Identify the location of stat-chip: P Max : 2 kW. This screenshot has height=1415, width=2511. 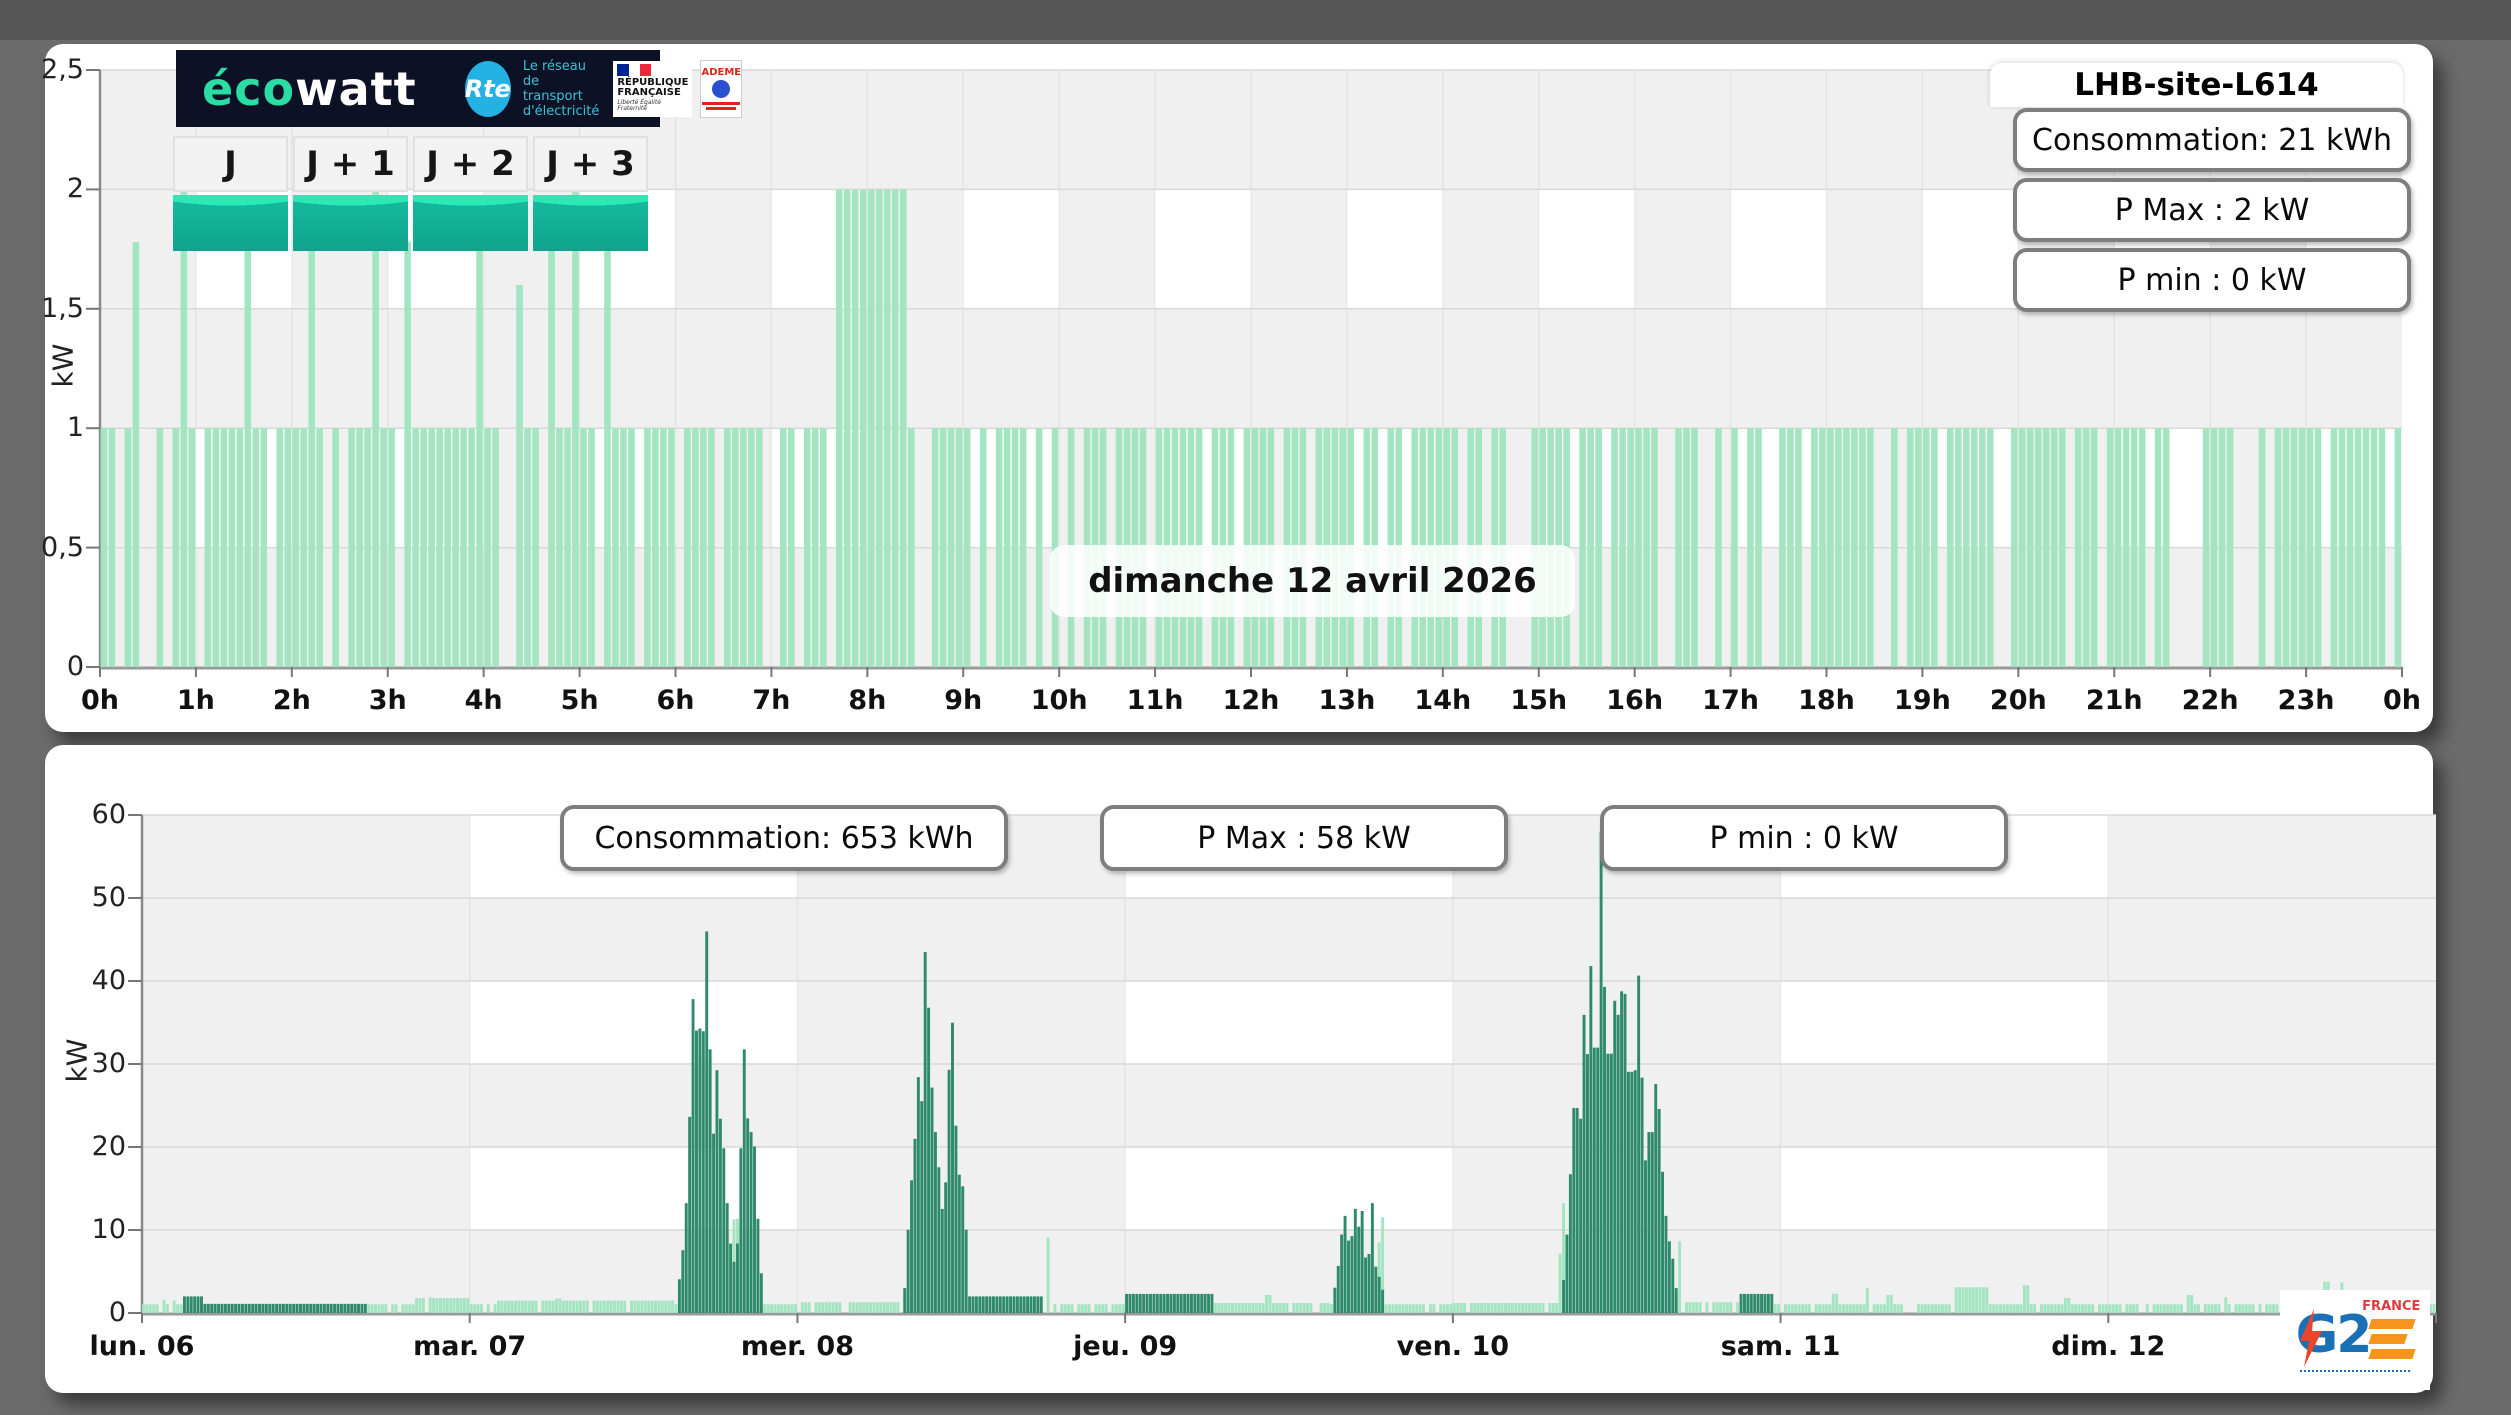
(2212, 210).